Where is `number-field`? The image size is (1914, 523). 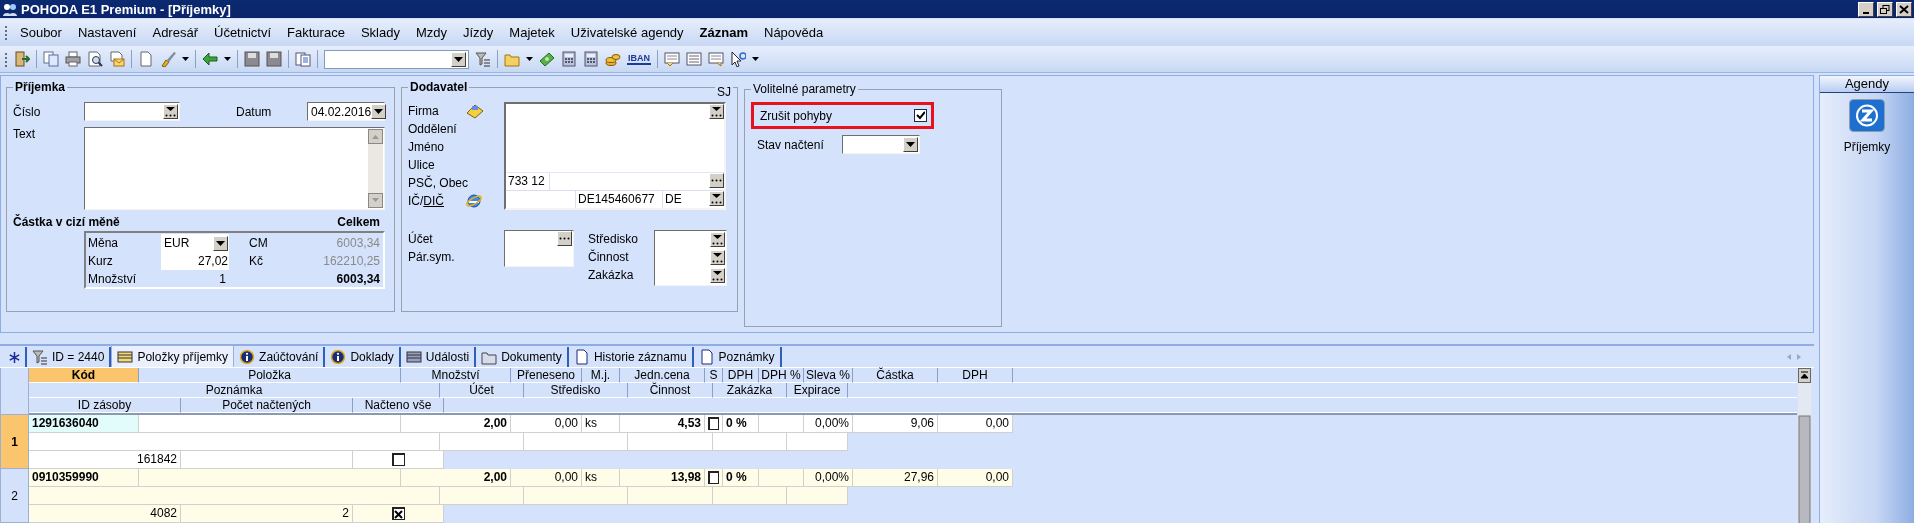 number-field is located at coordinates (132, 111).